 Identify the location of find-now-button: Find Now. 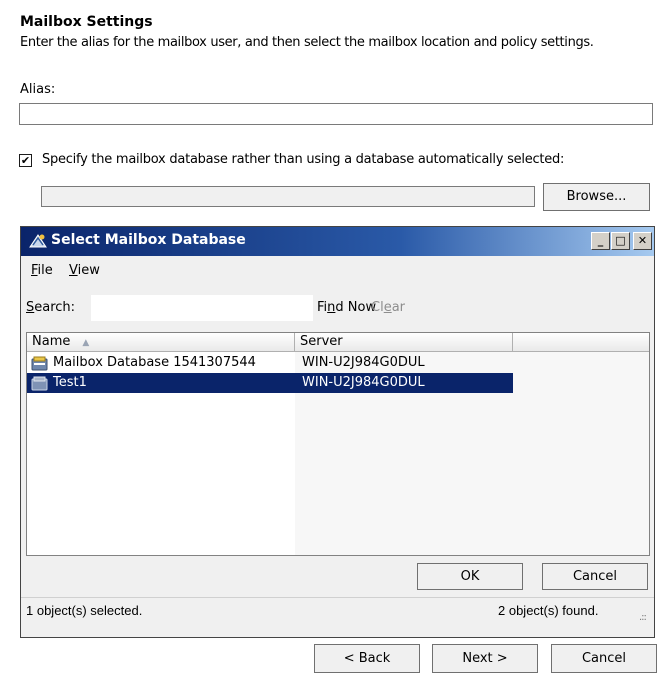
(346, 307).